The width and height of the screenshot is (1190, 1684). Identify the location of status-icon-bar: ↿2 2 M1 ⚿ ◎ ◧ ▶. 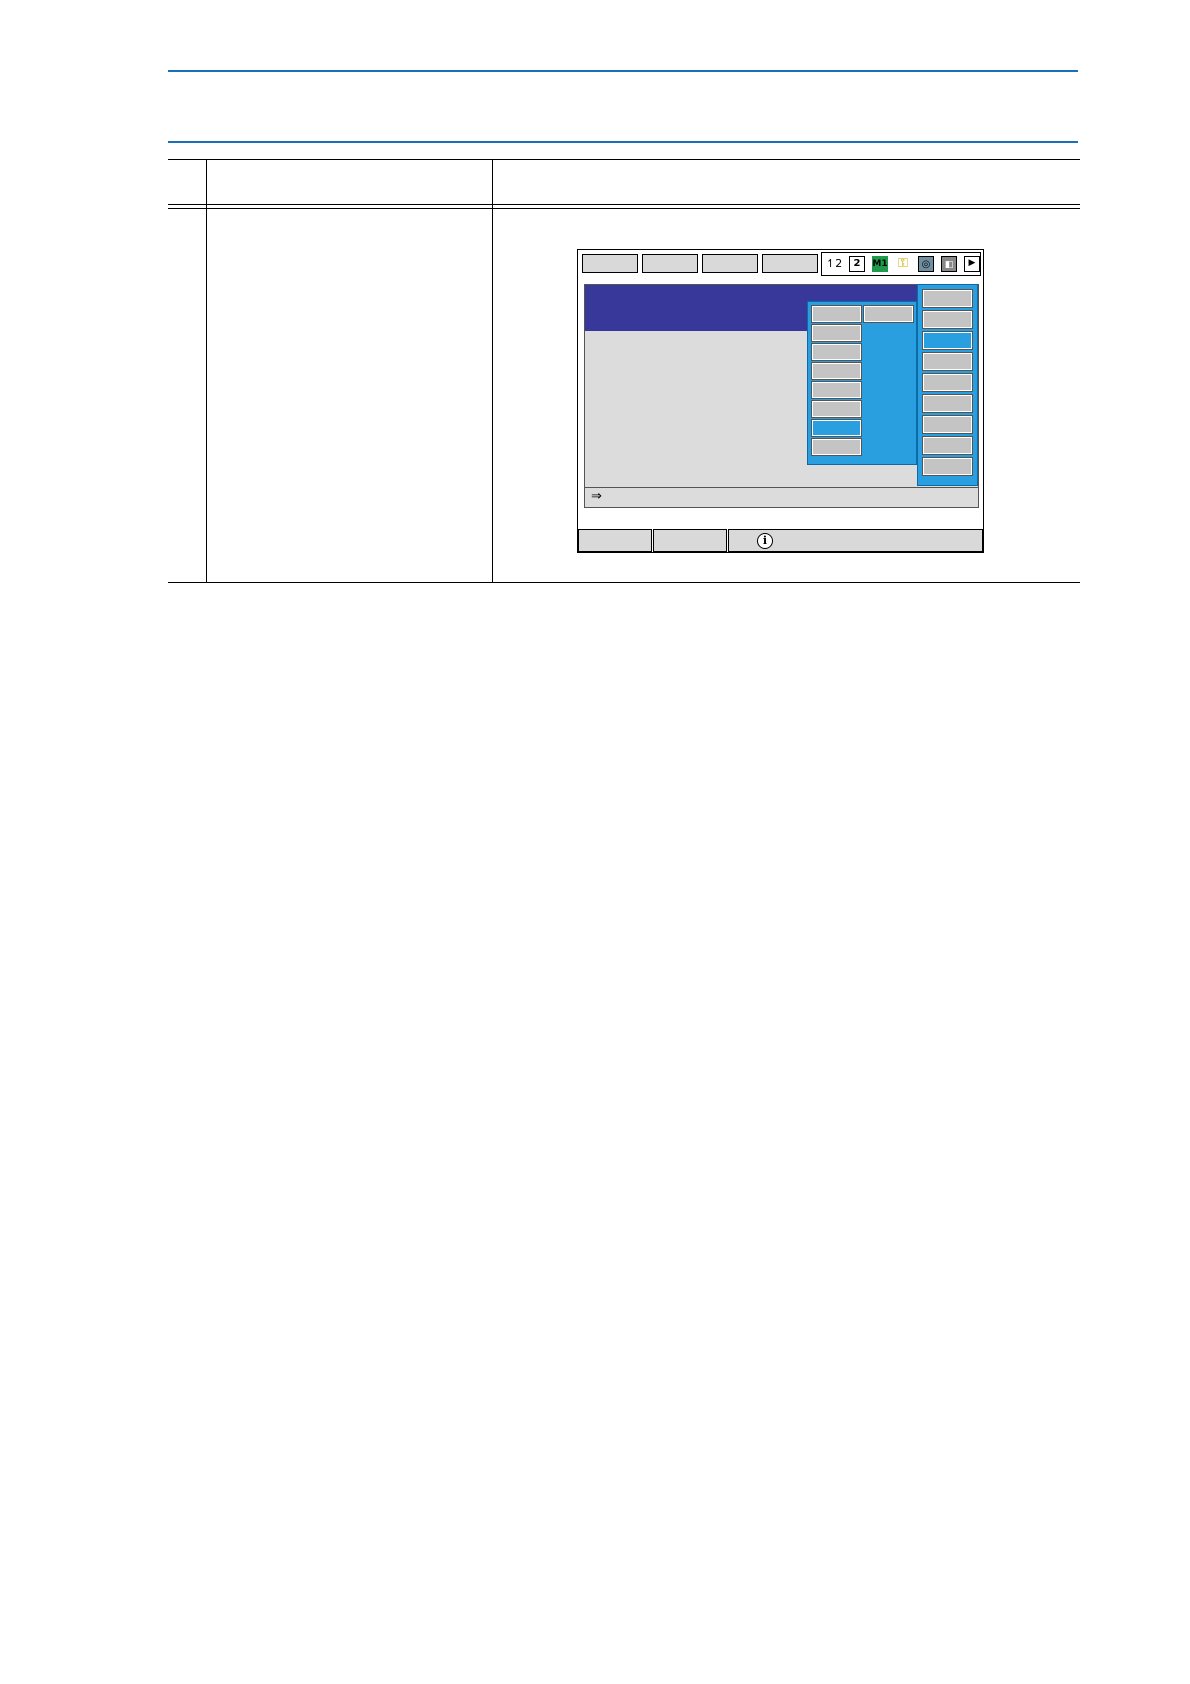
(901, 264).